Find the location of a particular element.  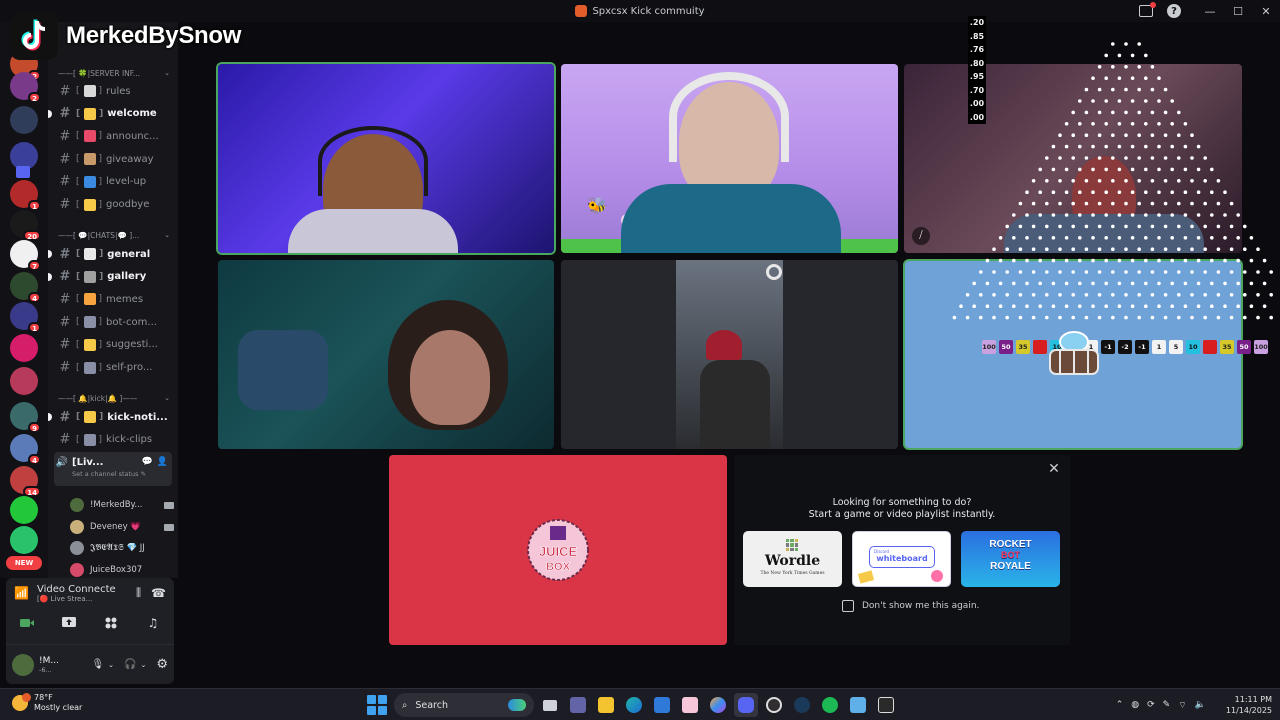

add-member-icon: 👤 is located at coordinates (162, 462).